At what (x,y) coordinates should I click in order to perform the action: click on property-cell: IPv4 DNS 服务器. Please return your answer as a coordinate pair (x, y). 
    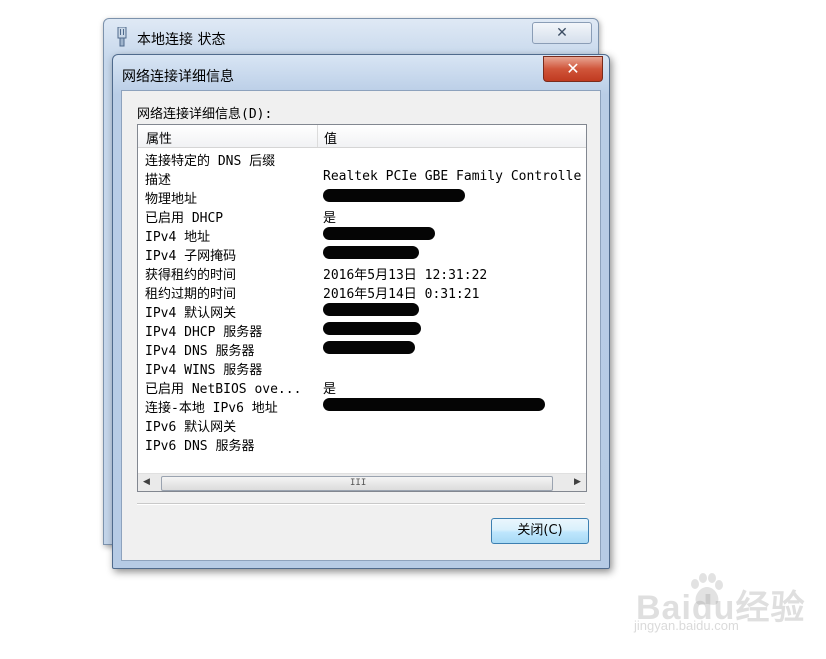
    Looking at the image, I should click on (200, 351).